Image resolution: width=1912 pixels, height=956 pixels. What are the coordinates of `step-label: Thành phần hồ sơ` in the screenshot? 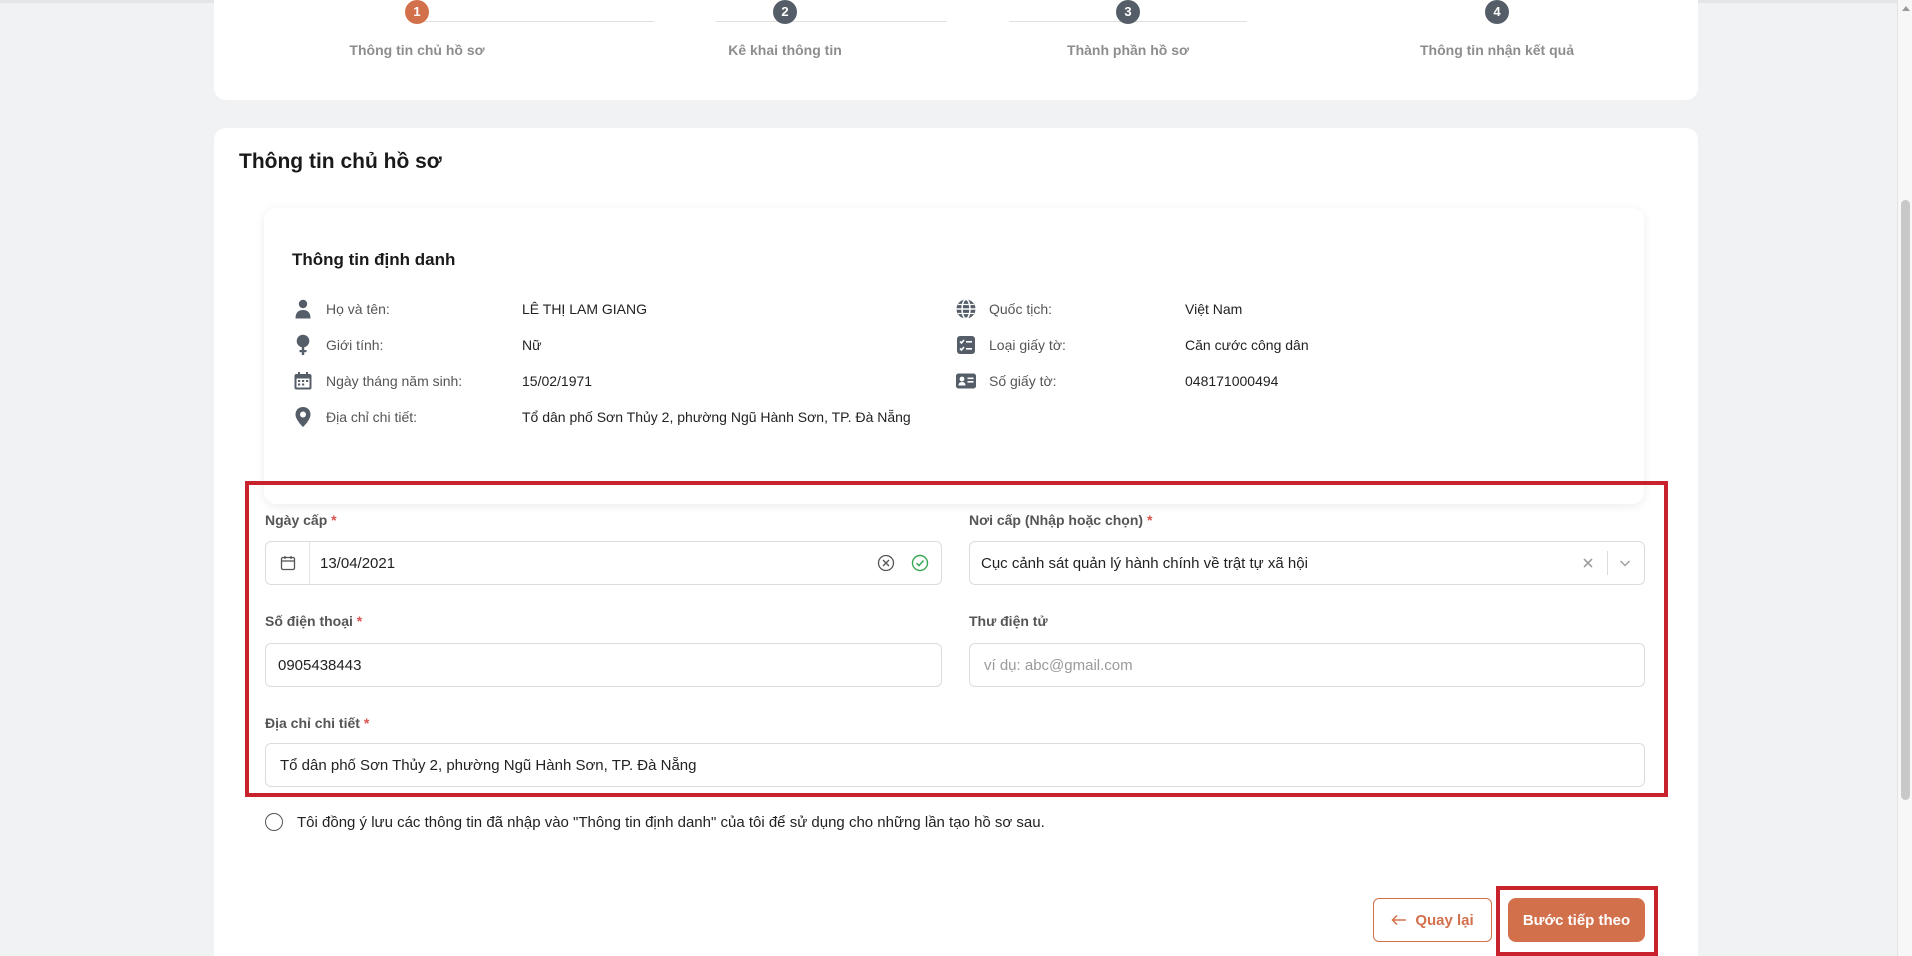 It's located at (1128, 50).